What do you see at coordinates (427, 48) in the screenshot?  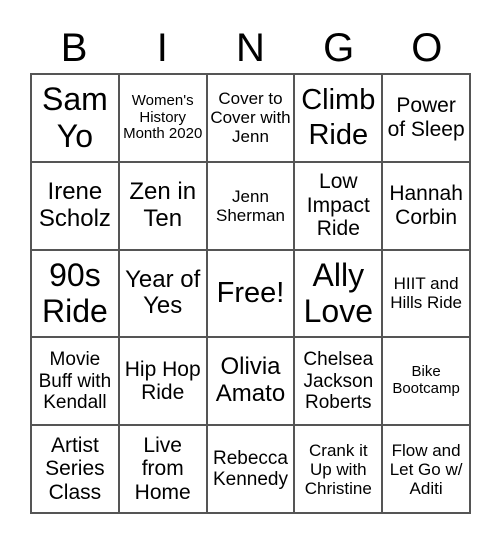 I see `header-letter-o: O` at bounding box center [427, 48].